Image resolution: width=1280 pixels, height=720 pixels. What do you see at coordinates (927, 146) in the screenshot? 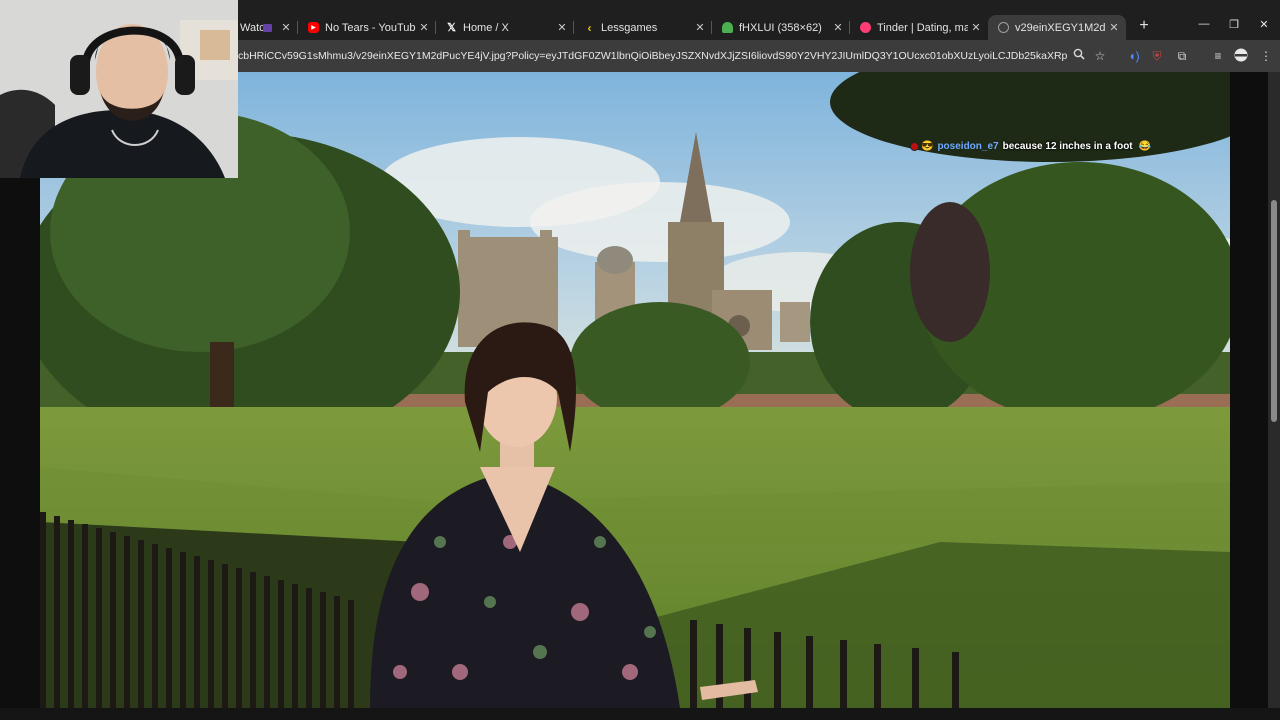
I see `chat-emote-icon: 😎` at bounding box center [927, 146].